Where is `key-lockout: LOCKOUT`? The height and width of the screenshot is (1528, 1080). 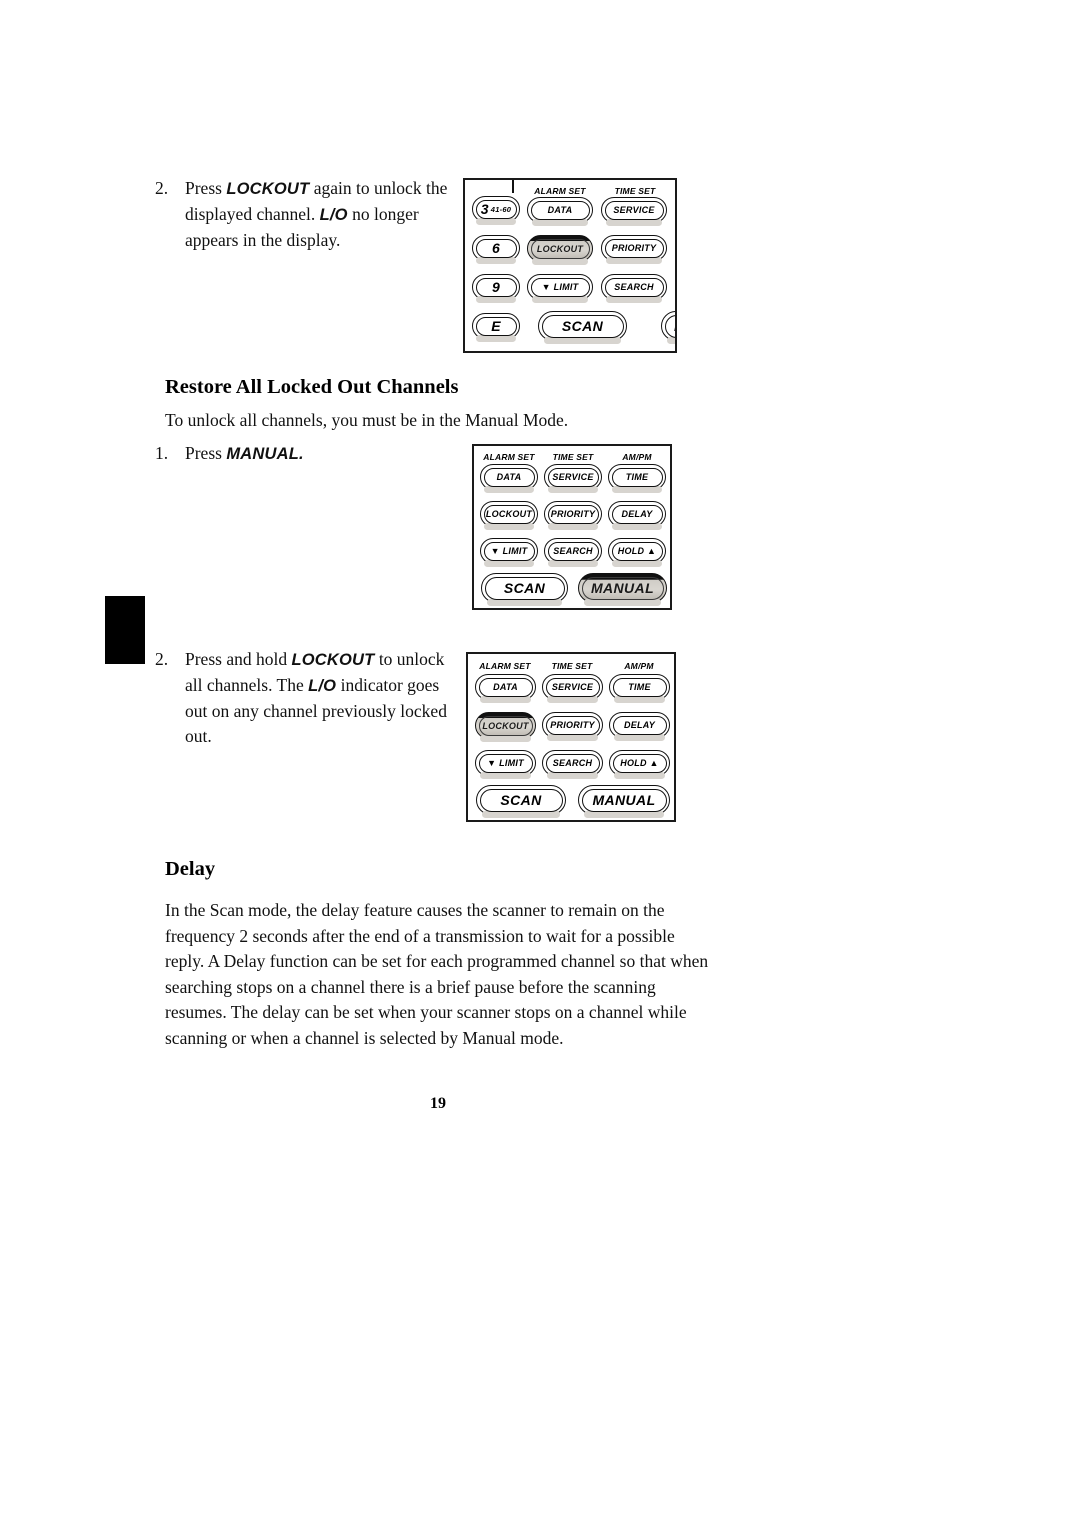 key-lockout: LOCKOUT is located at coordinates (509, 515).